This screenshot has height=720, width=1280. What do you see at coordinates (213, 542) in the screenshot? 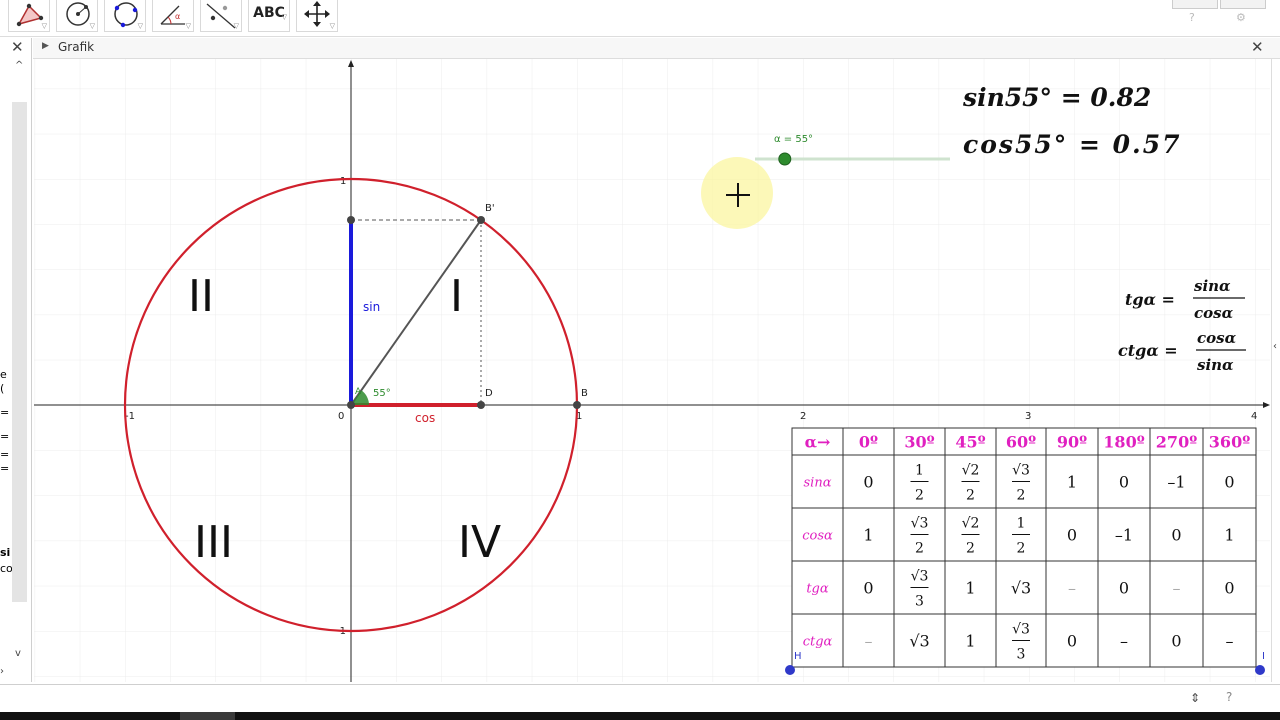
I see `quadrant-iii-label: III` at bounding box center [213, 542].